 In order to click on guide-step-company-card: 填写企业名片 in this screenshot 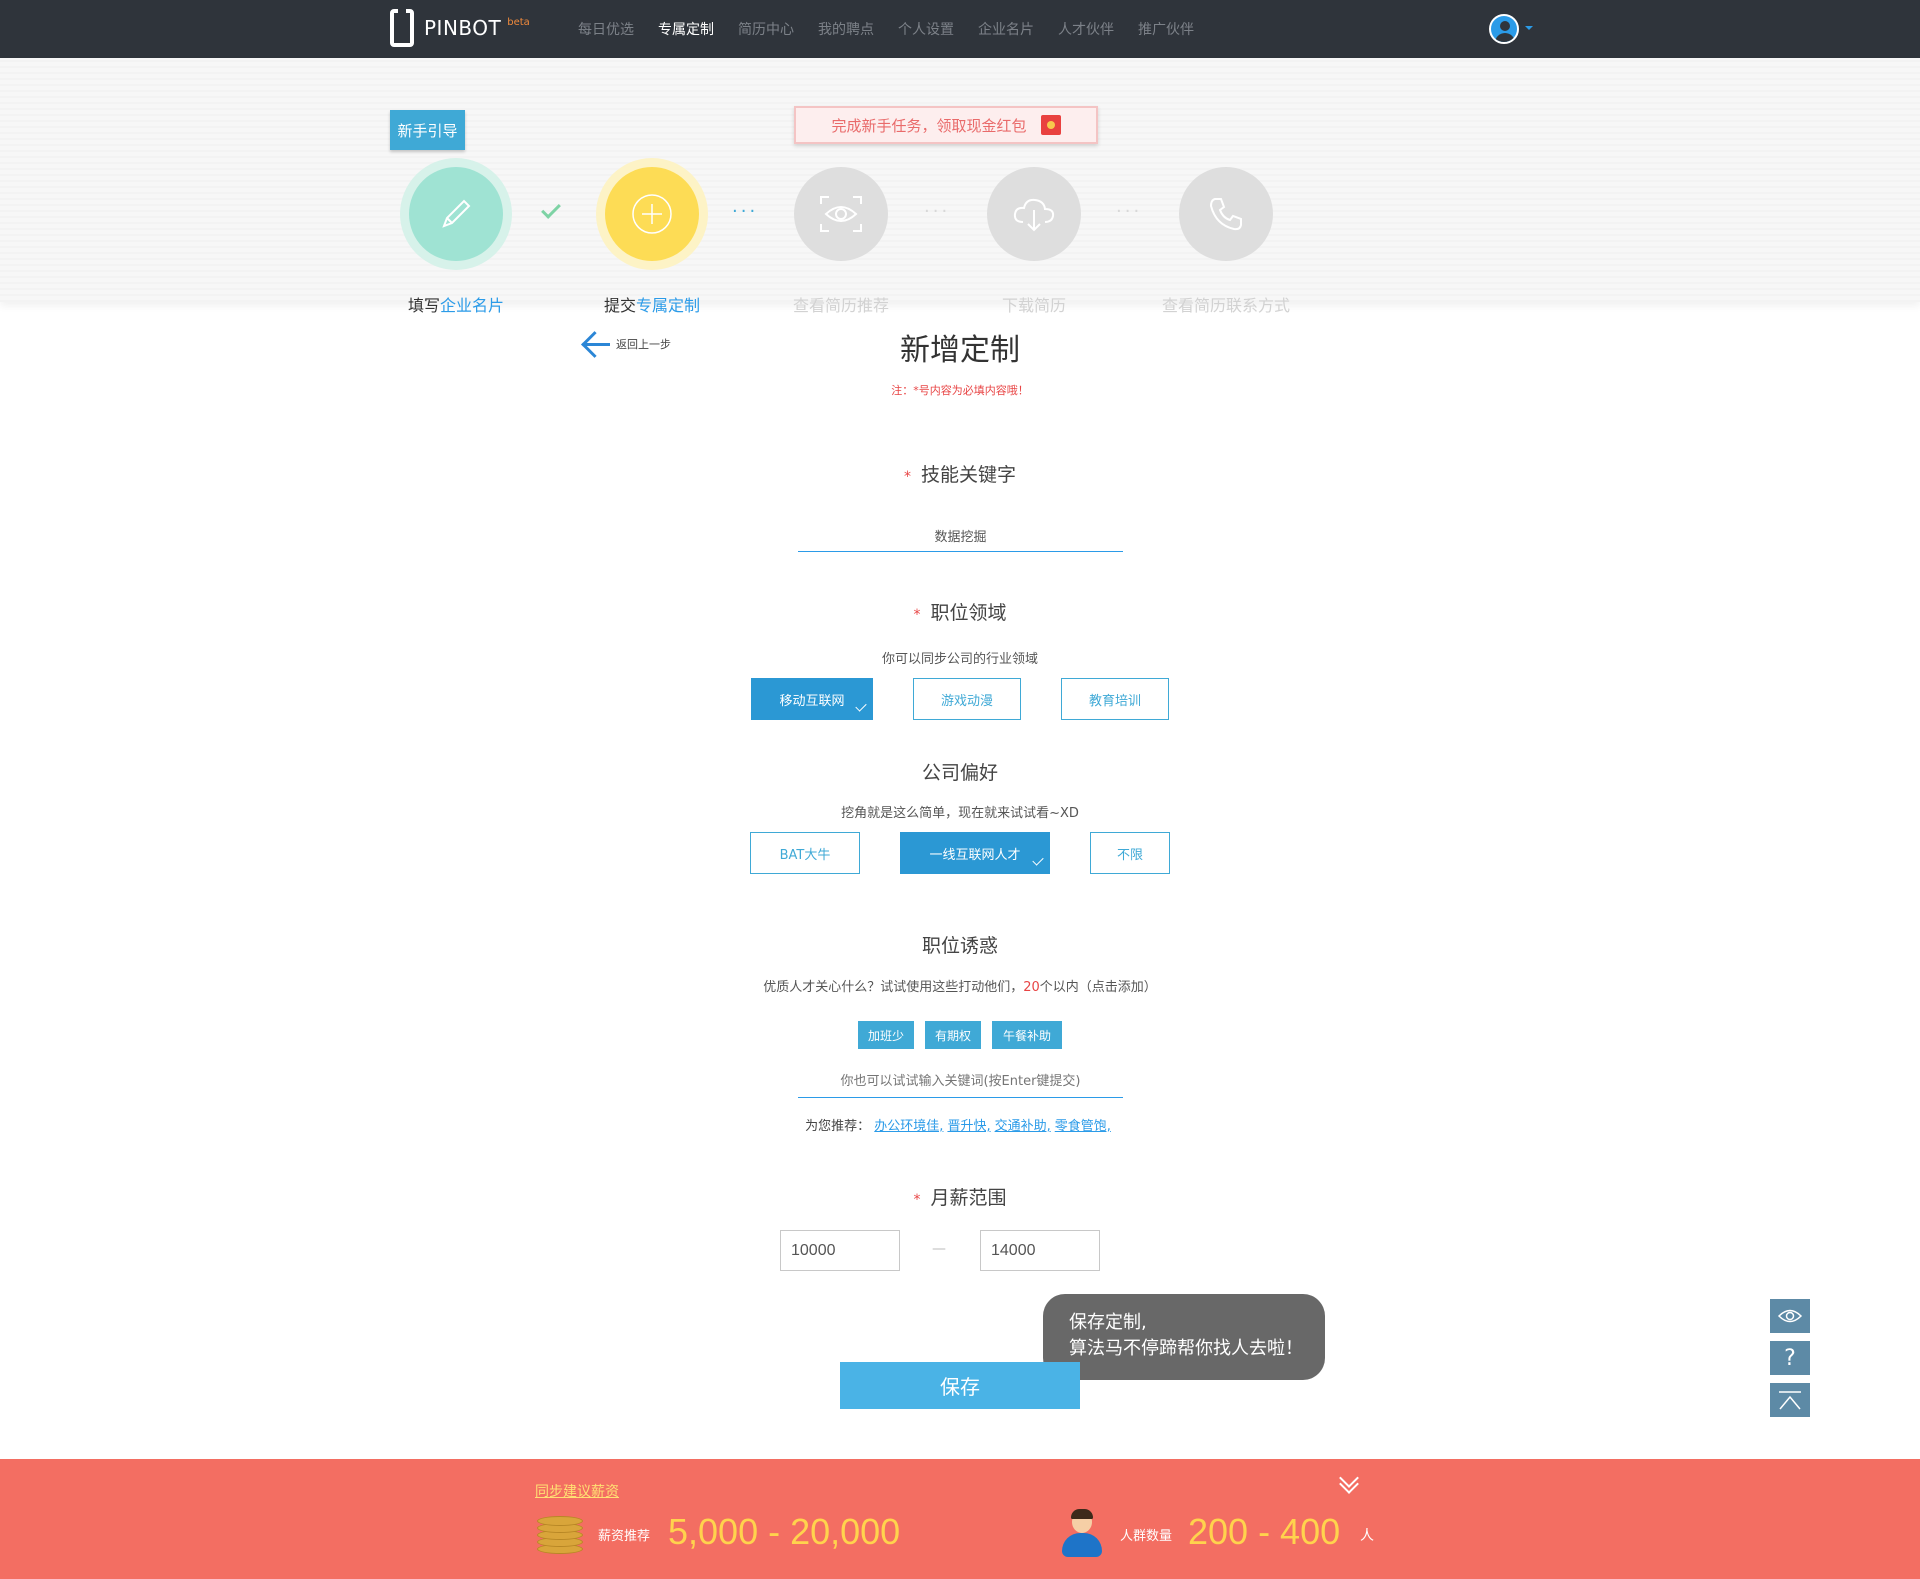, I will do `click(456, 237)`.